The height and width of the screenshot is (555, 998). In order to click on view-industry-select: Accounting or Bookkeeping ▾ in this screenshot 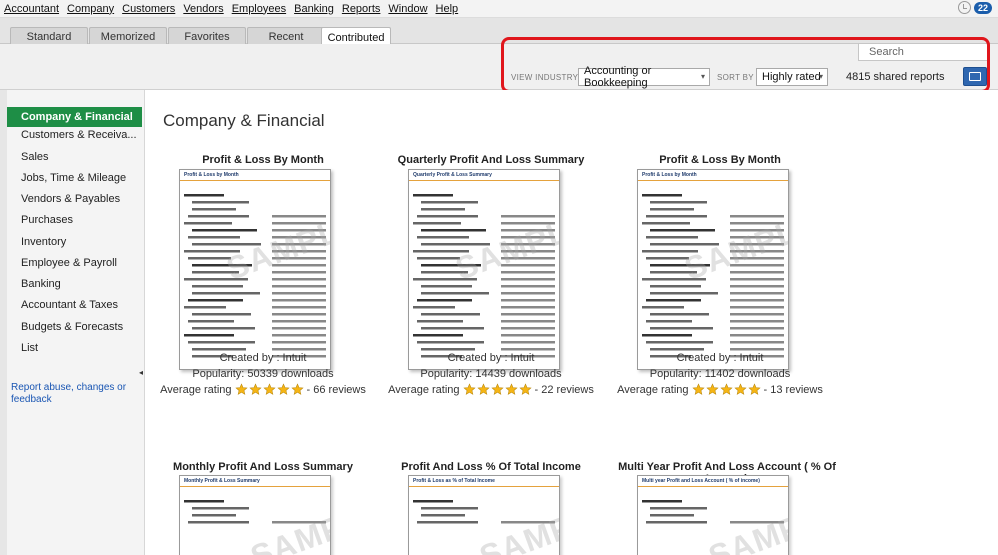, I will do `click(644, 77)`.